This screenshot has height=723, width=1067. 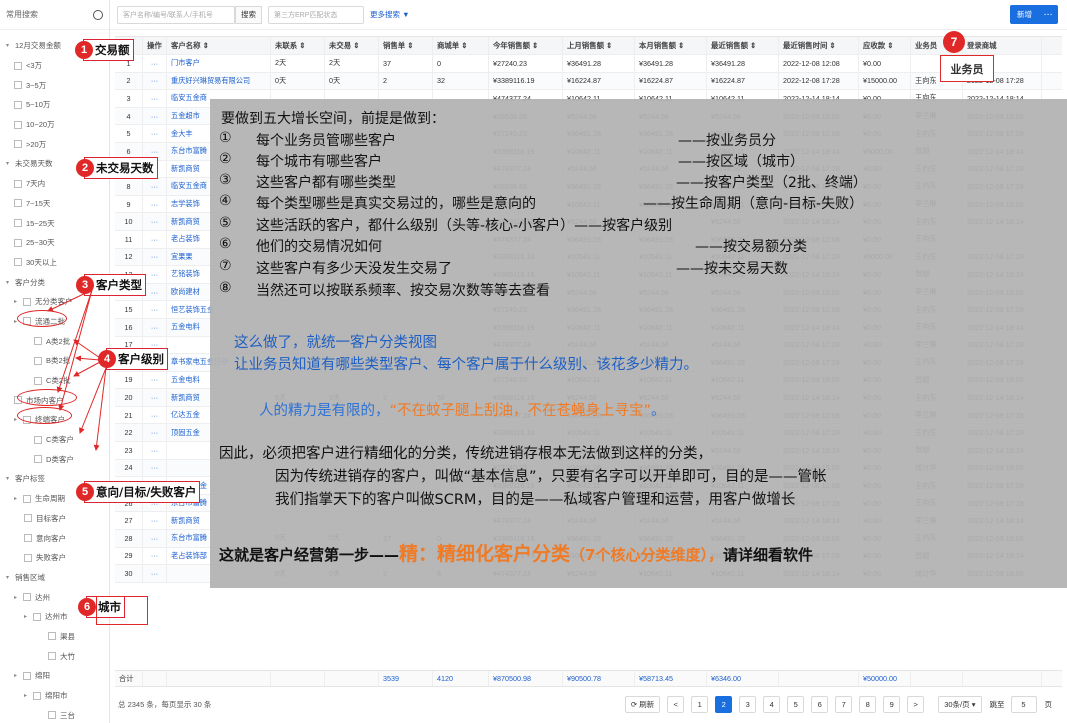 I want to click on filter-item: 25~30天, so click(x=54, y=243).